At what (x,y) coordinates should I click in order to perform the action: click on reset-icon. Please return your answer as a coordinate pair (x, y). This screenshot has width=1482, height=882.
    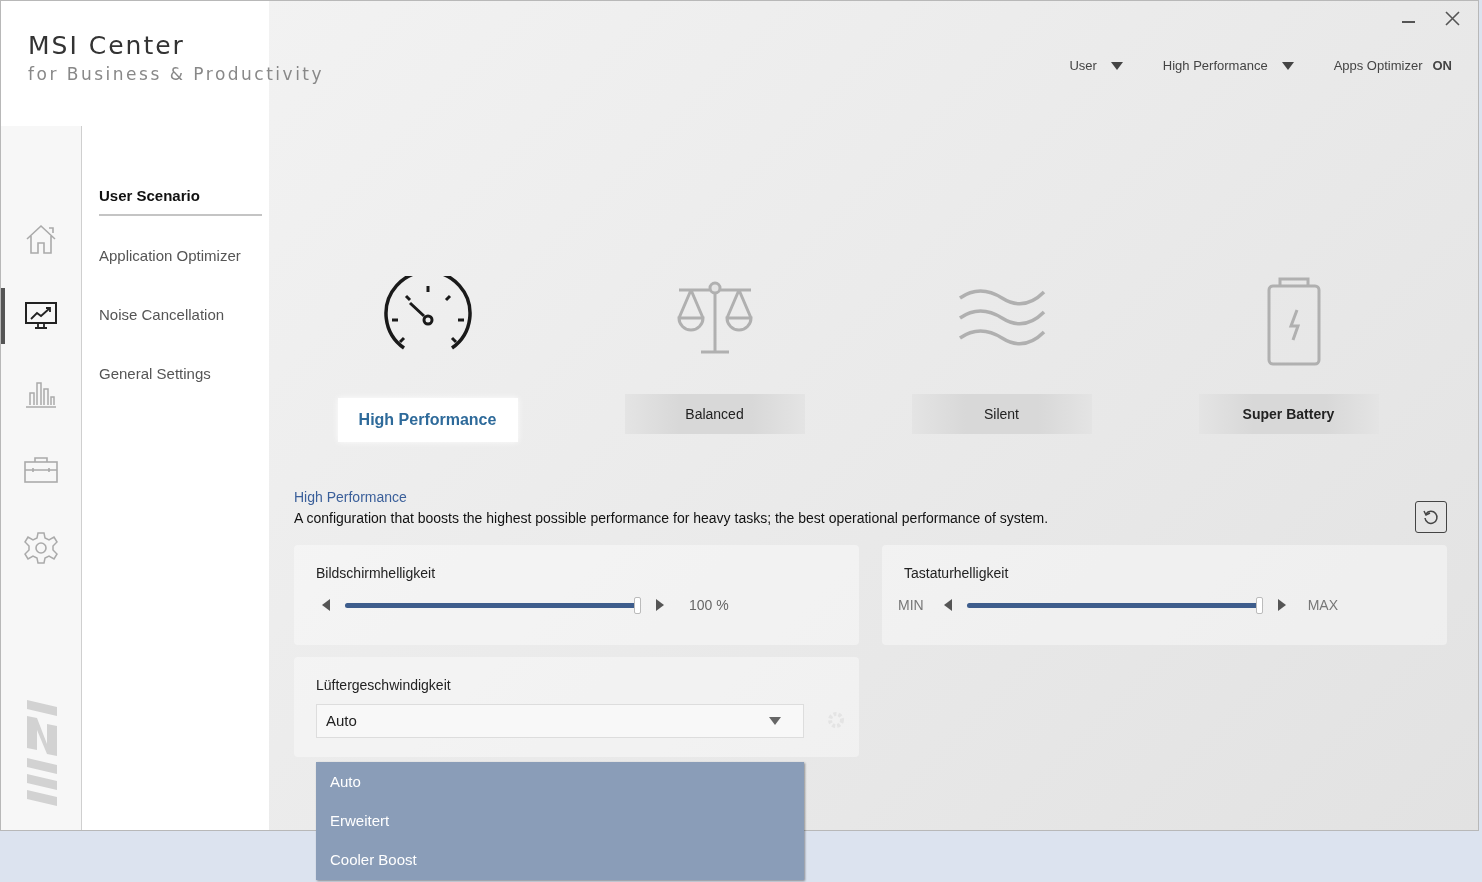
    Looking at the image, I should click on (1431, 517).